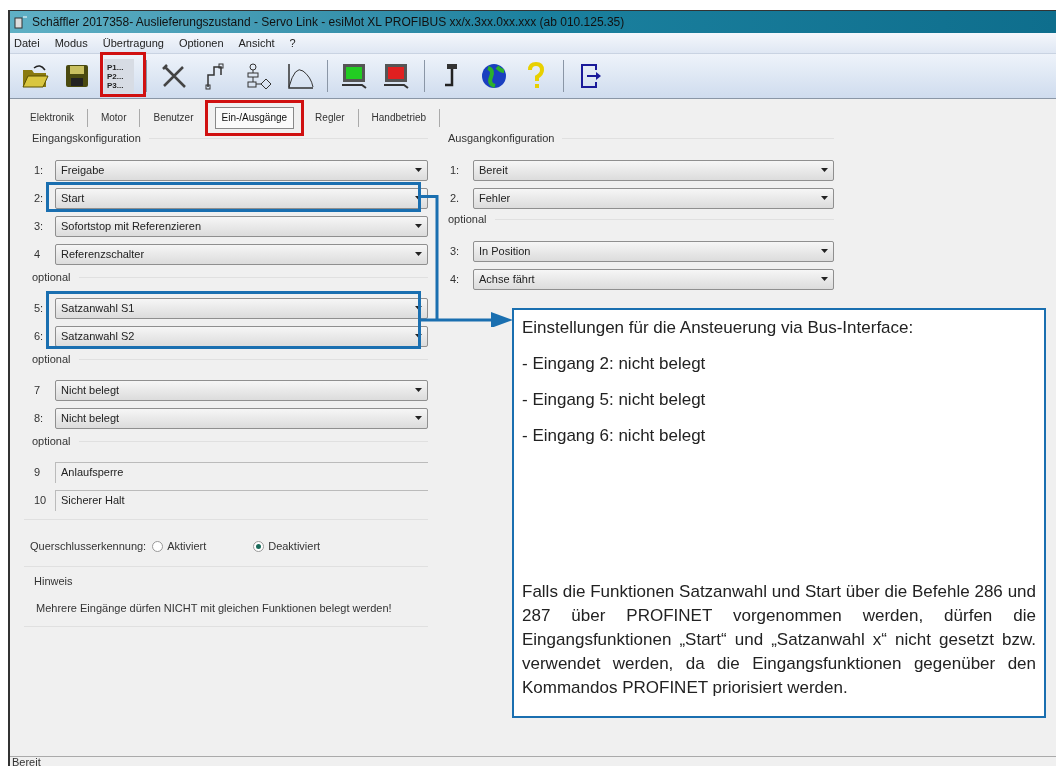 The height and width of the screenshot is (766, 1056). I want to click on row-number: 4:, so click(455, 279).